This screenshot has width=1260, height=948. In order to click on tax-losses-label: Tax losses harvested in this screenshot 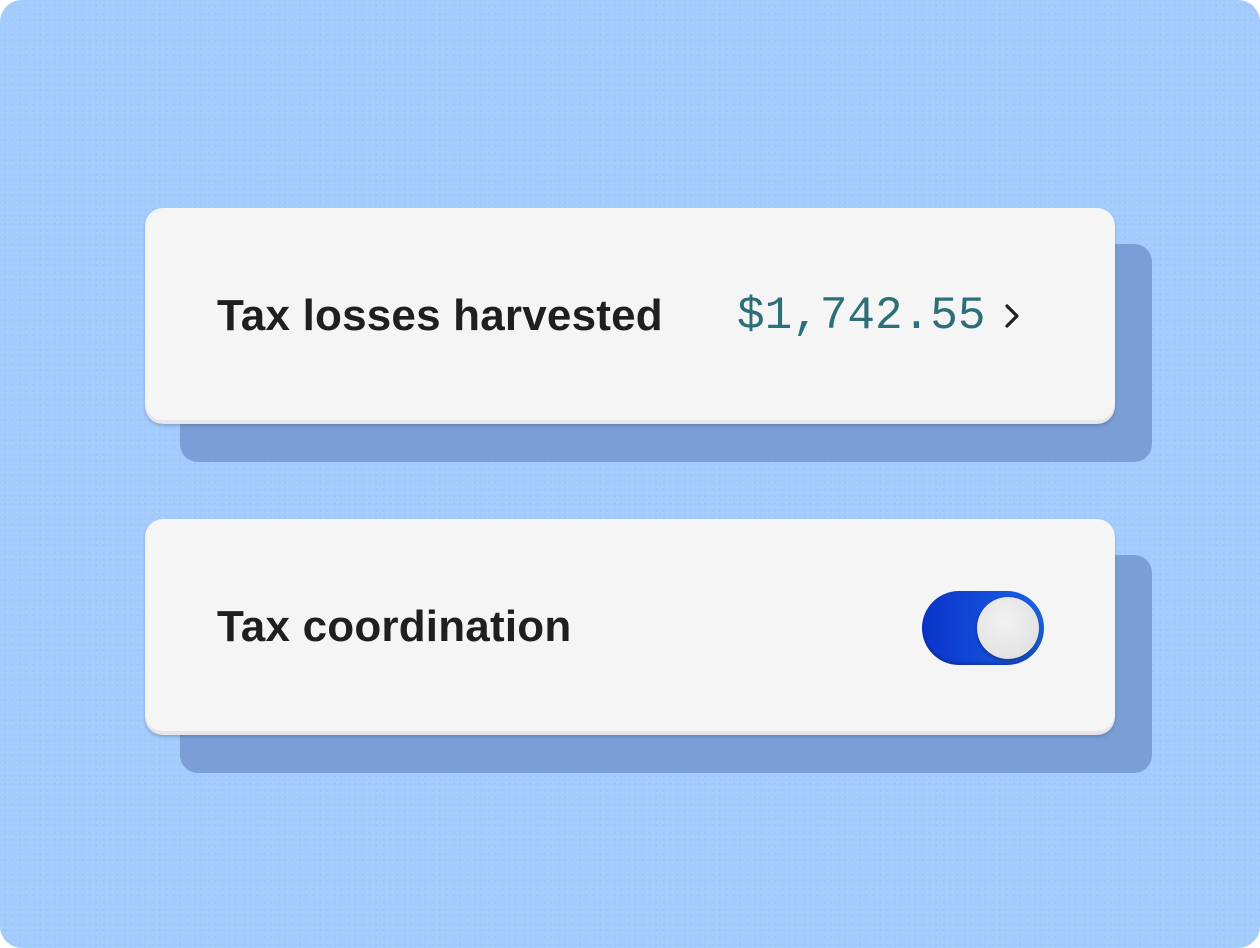, I will do `click(440, 315)`.